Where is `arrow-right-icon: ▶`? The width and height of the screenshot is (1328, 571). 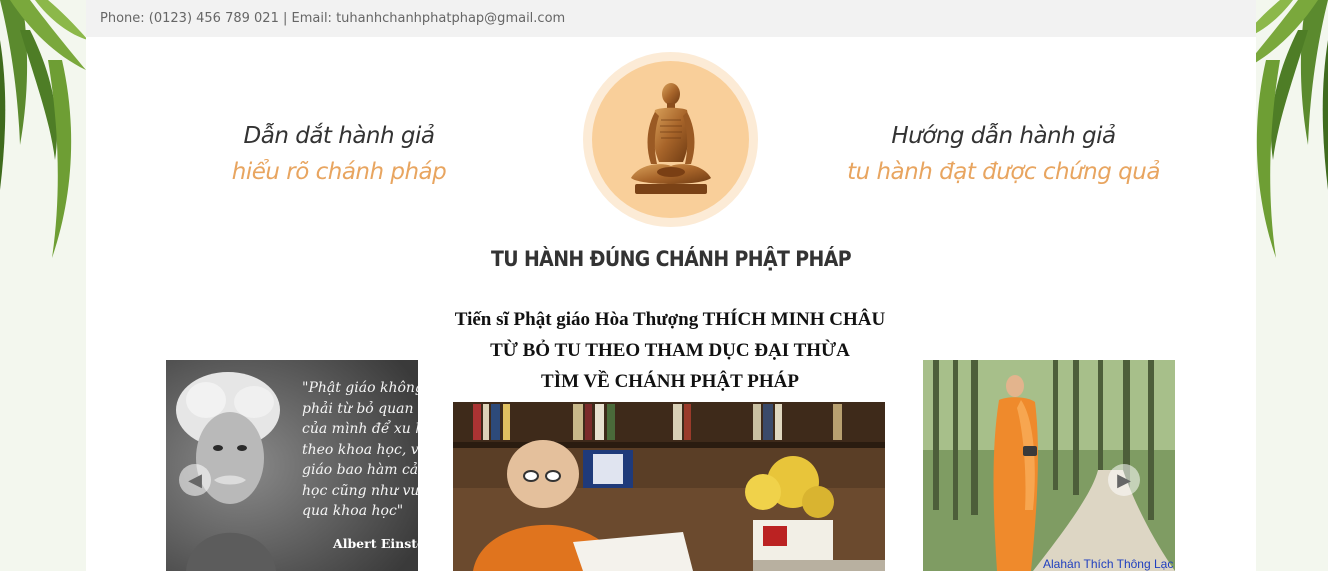
arrow-right-icon: ▶ is located at coordinates (1124, 479).